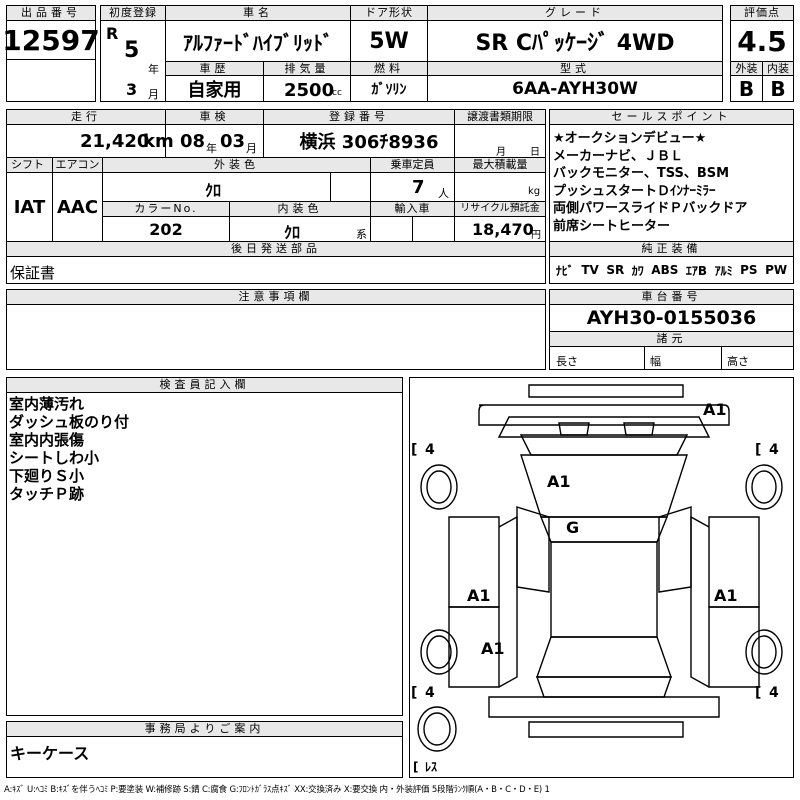 The height and width of the screenshot is (800, 800). What do you see at coordinates (655, 361) in the screenshot?
I see `width-label: 幅` at bounding box center [655, 361].